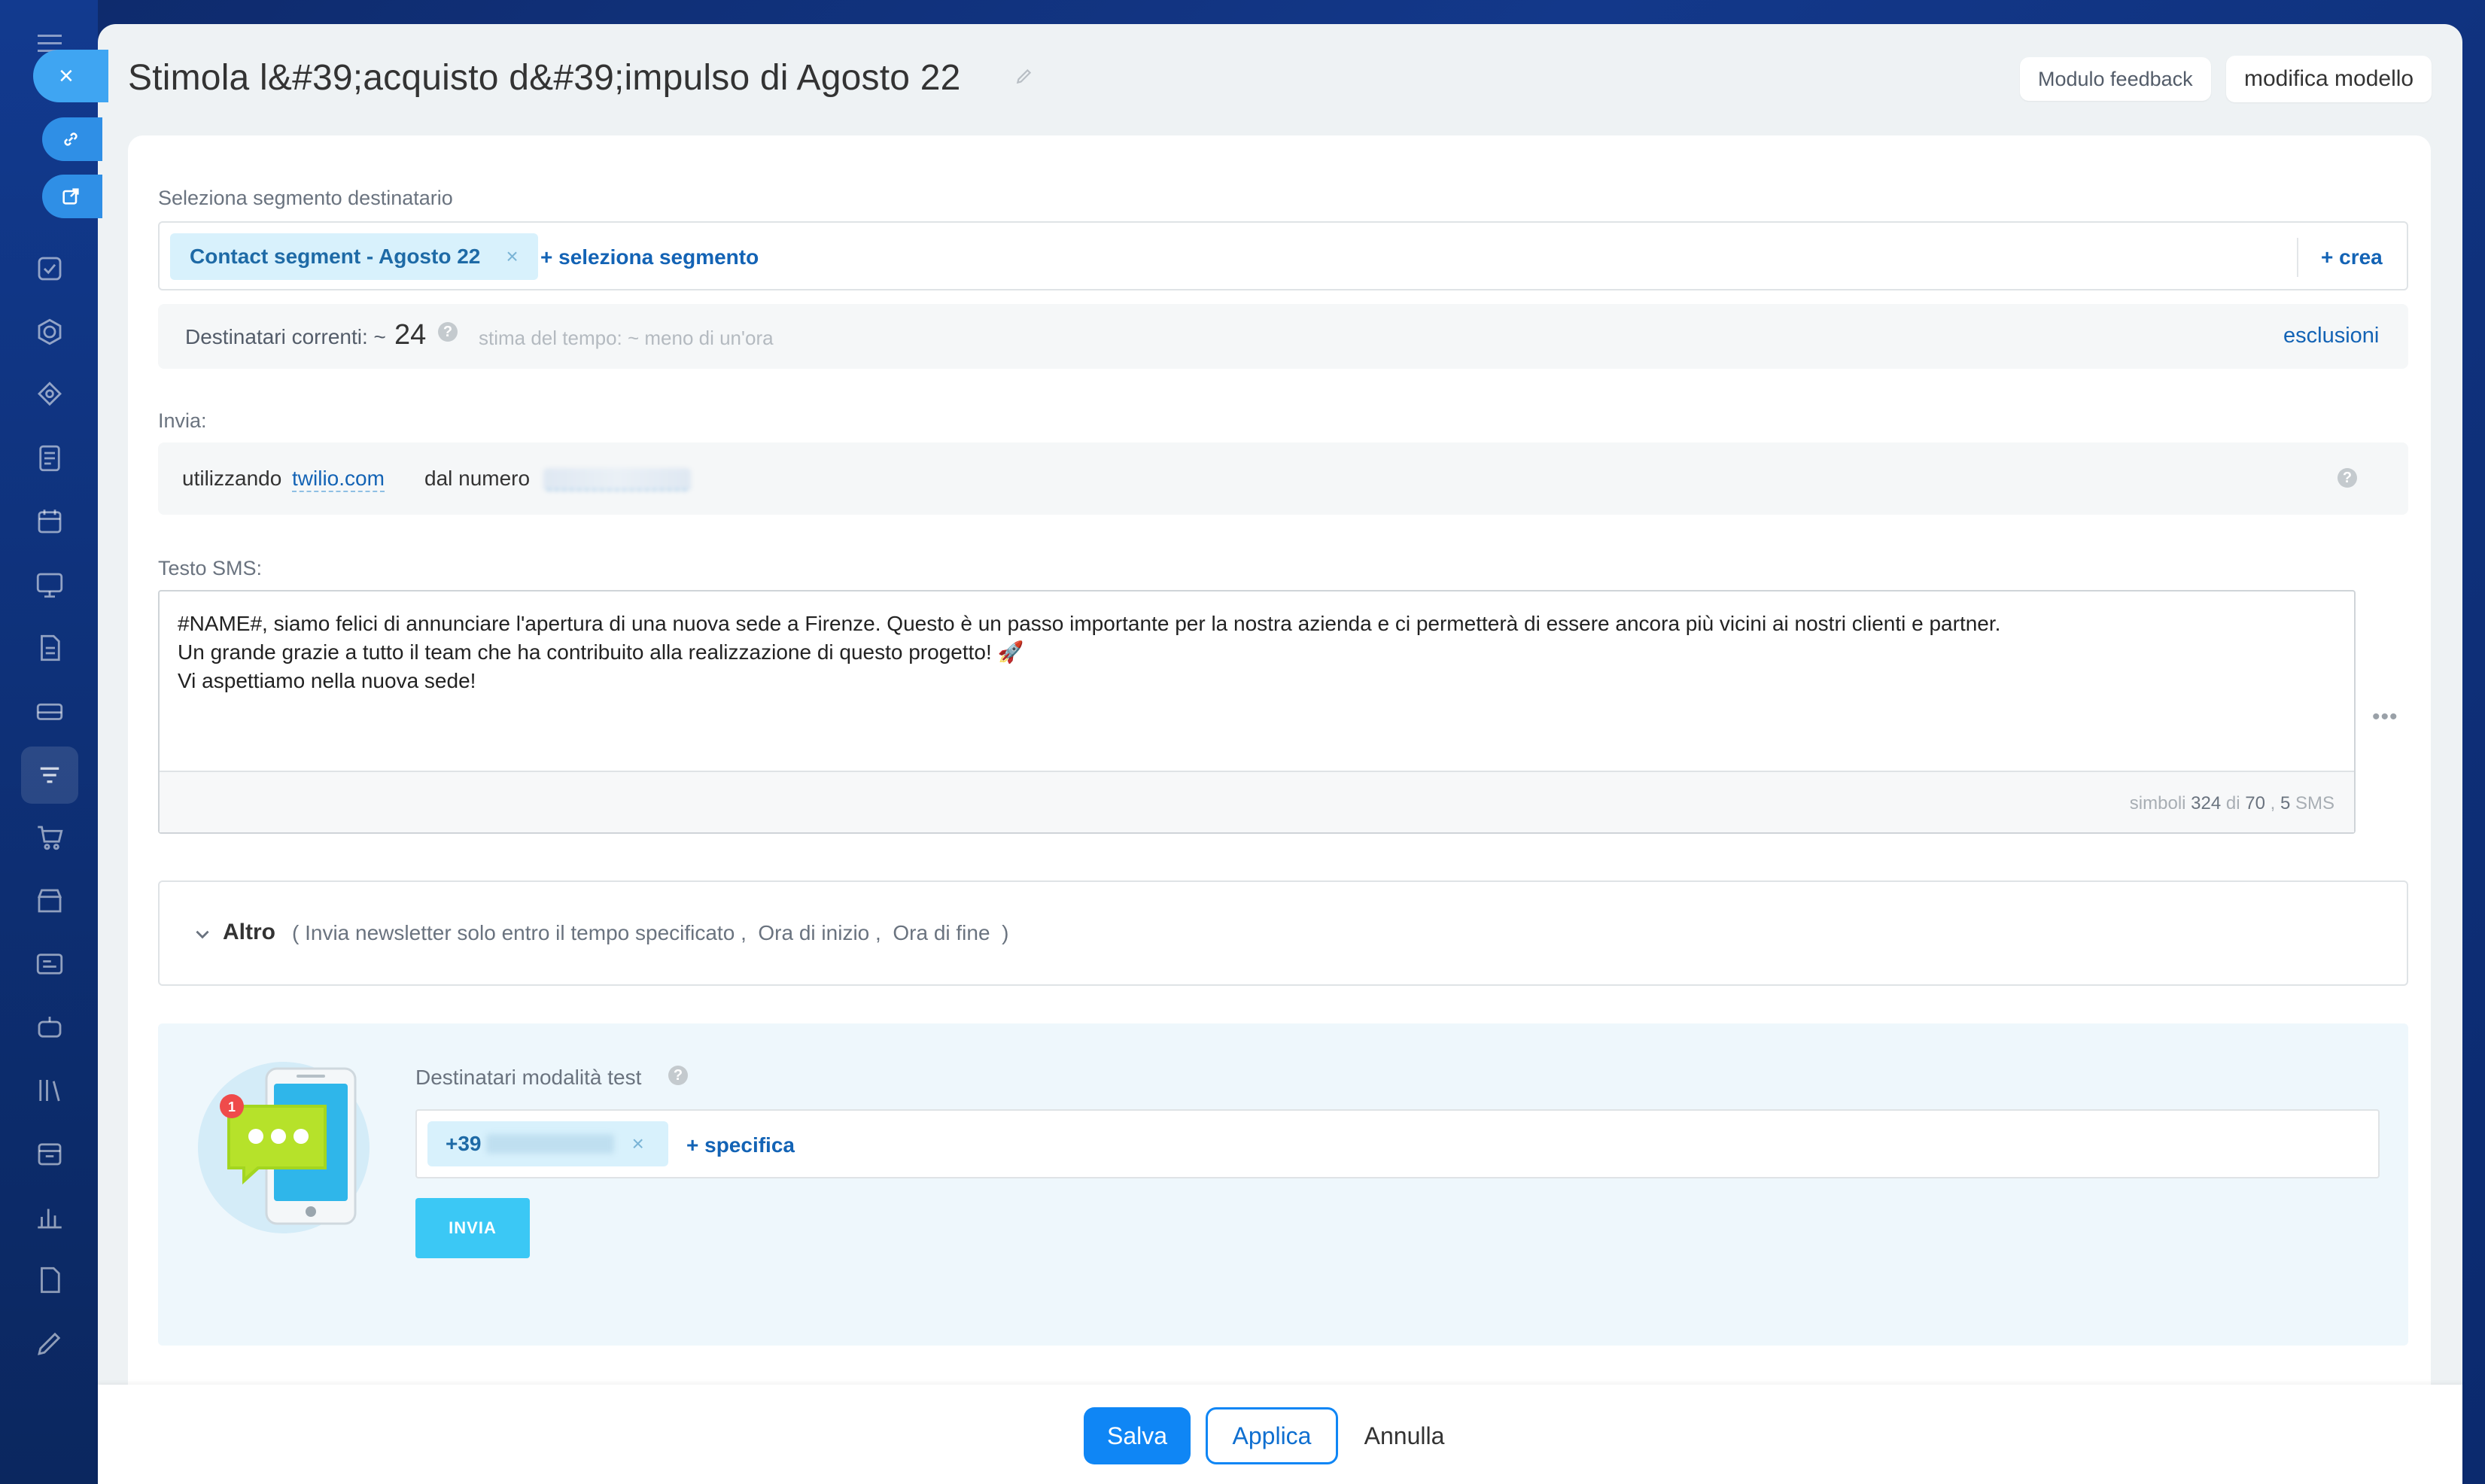  I want to click on edit-template-button: modifica modello, so click(2329, 79).